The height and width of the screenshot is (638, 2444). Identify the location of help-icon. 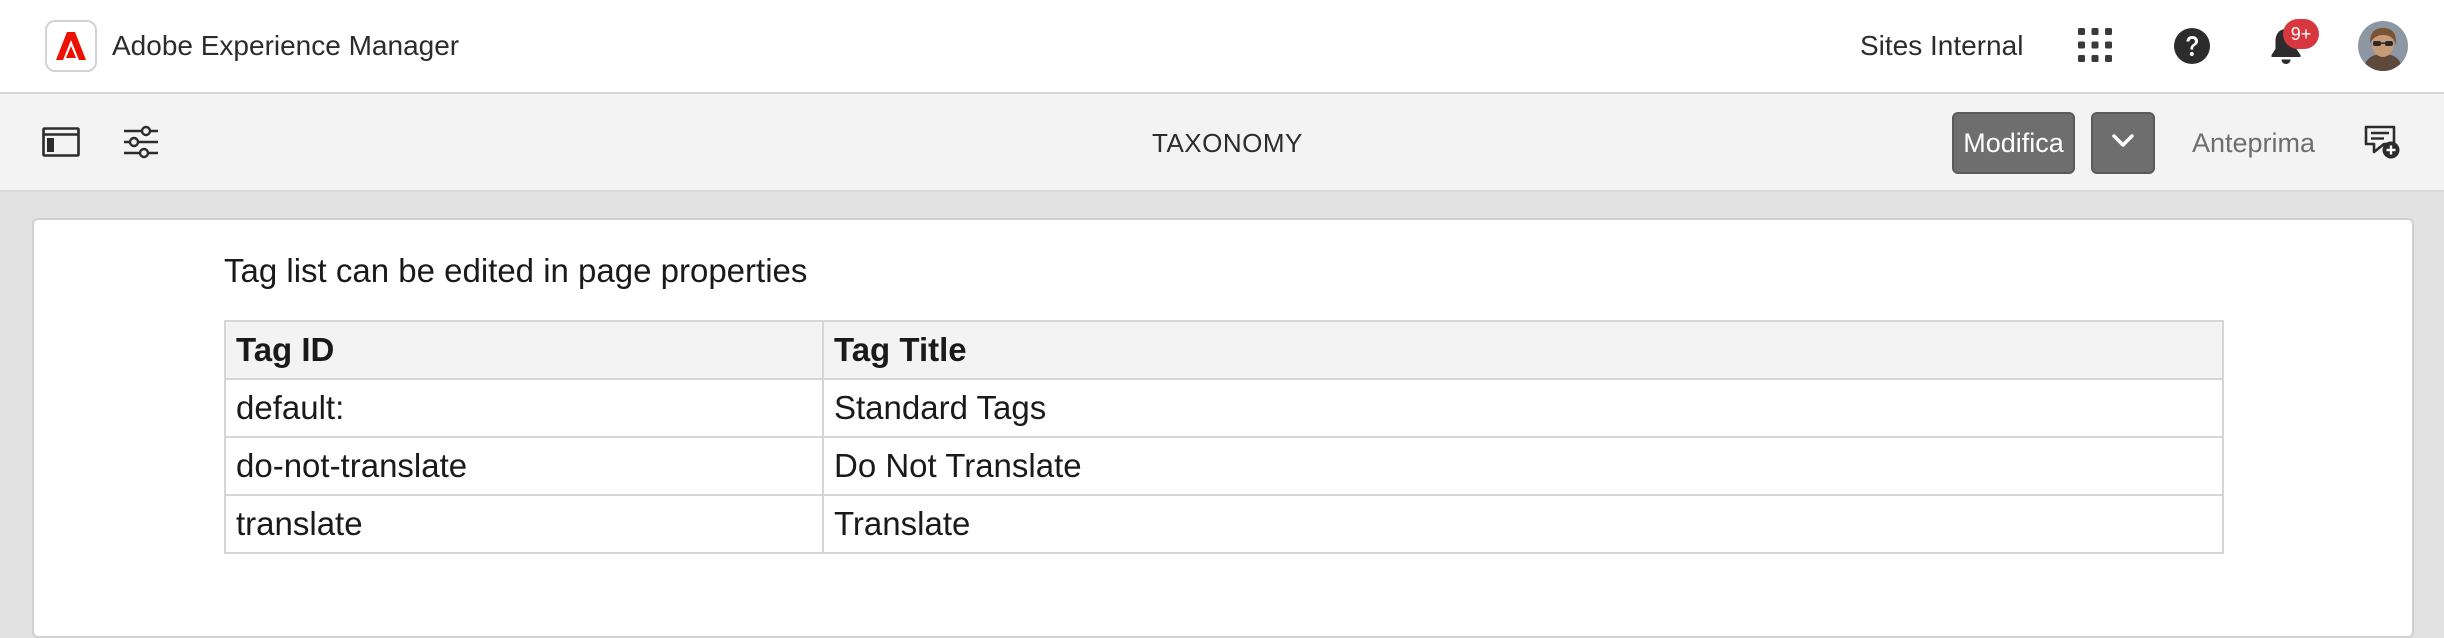
(2192, 46).